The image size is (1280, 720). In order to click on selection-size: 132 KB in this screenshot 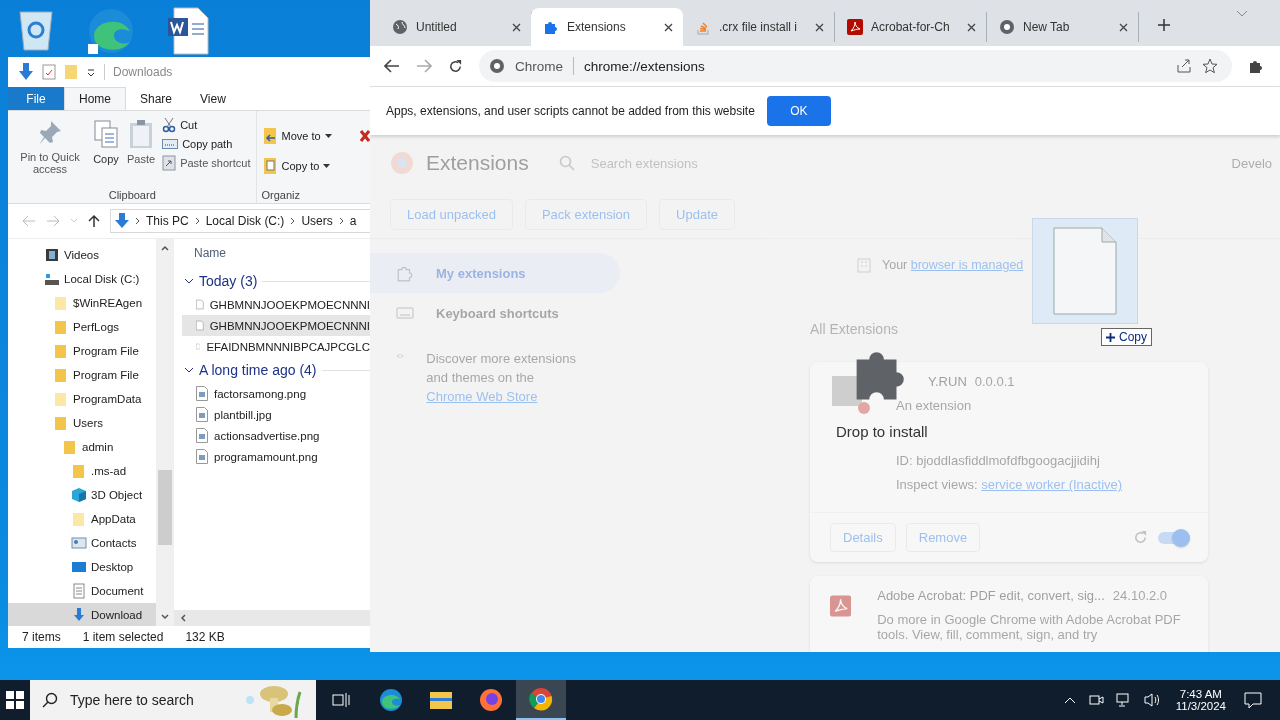, I will do `click(205, 637)`.